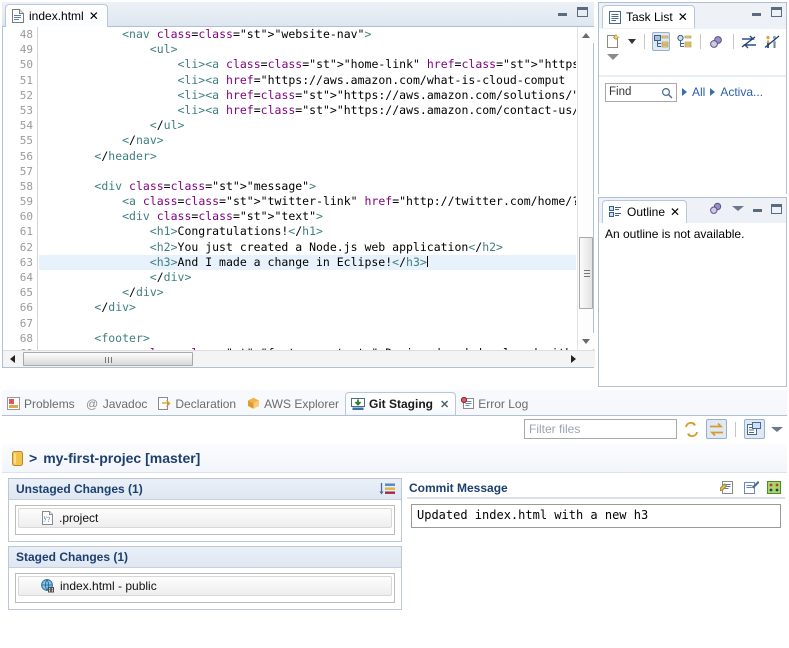 This screenshot has width=789, height=648. I want to click on declaration-icon, so click(164, 403).